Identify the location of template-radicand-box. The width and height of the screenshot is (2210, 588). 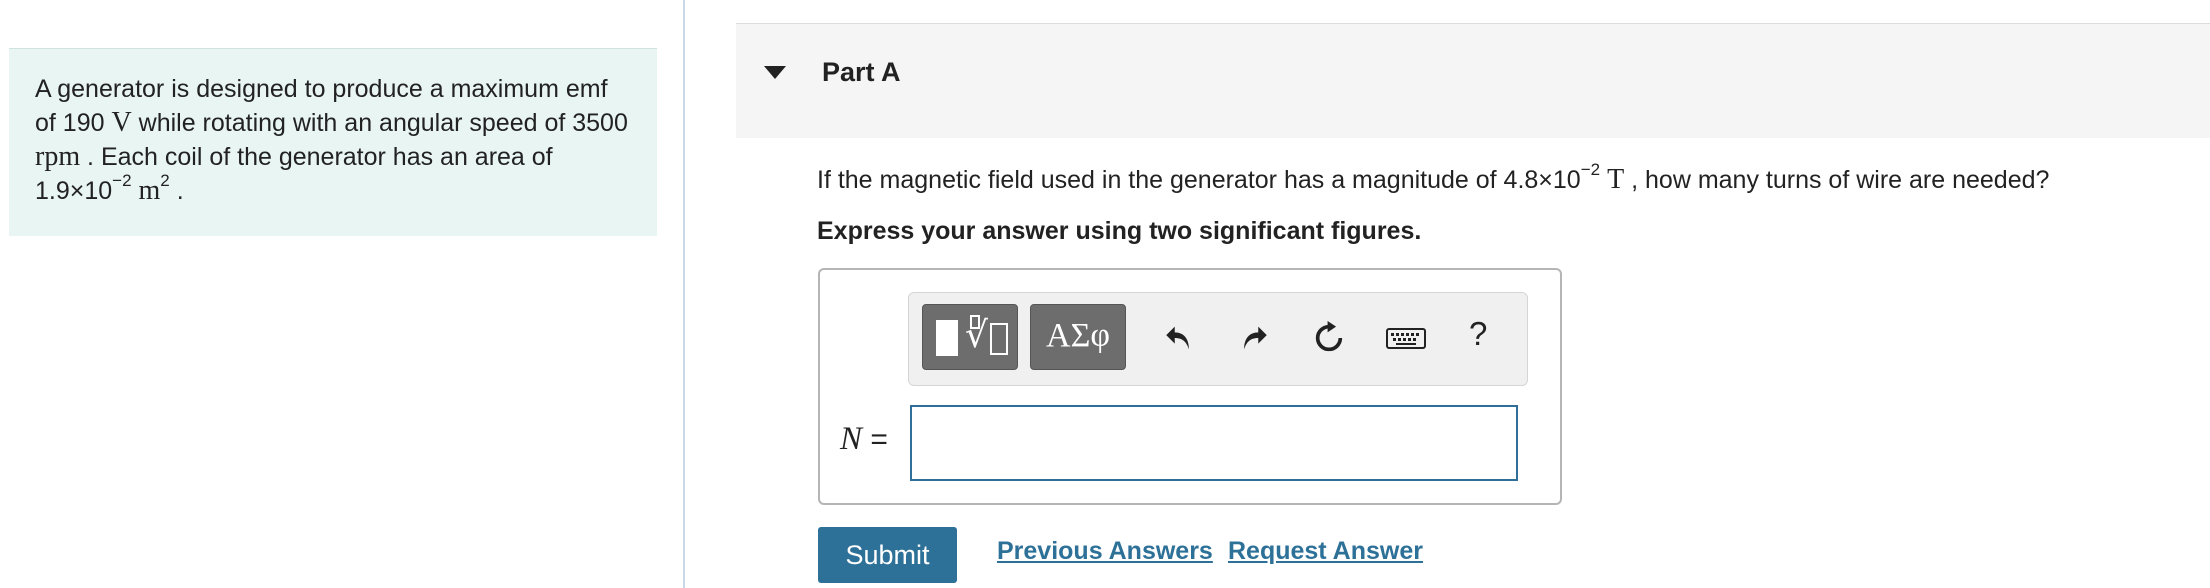
(999, 339).